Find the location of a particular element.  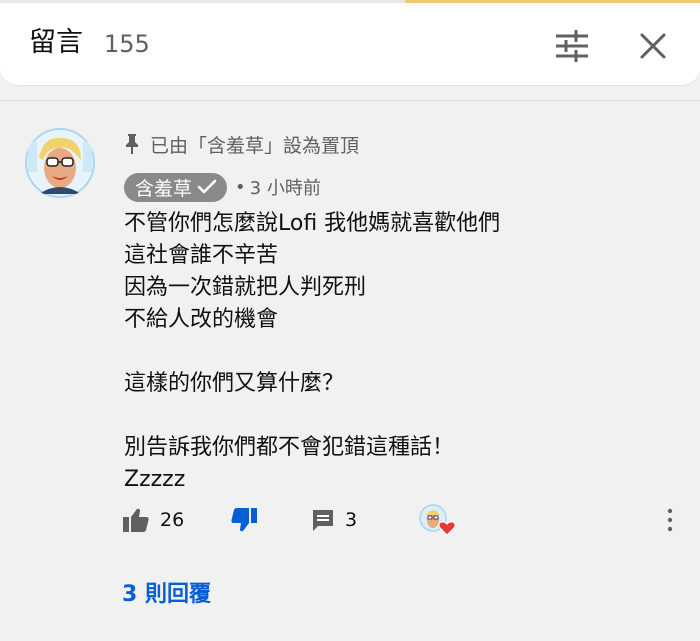

like-button: 26 is located at coordinates (153, 520).